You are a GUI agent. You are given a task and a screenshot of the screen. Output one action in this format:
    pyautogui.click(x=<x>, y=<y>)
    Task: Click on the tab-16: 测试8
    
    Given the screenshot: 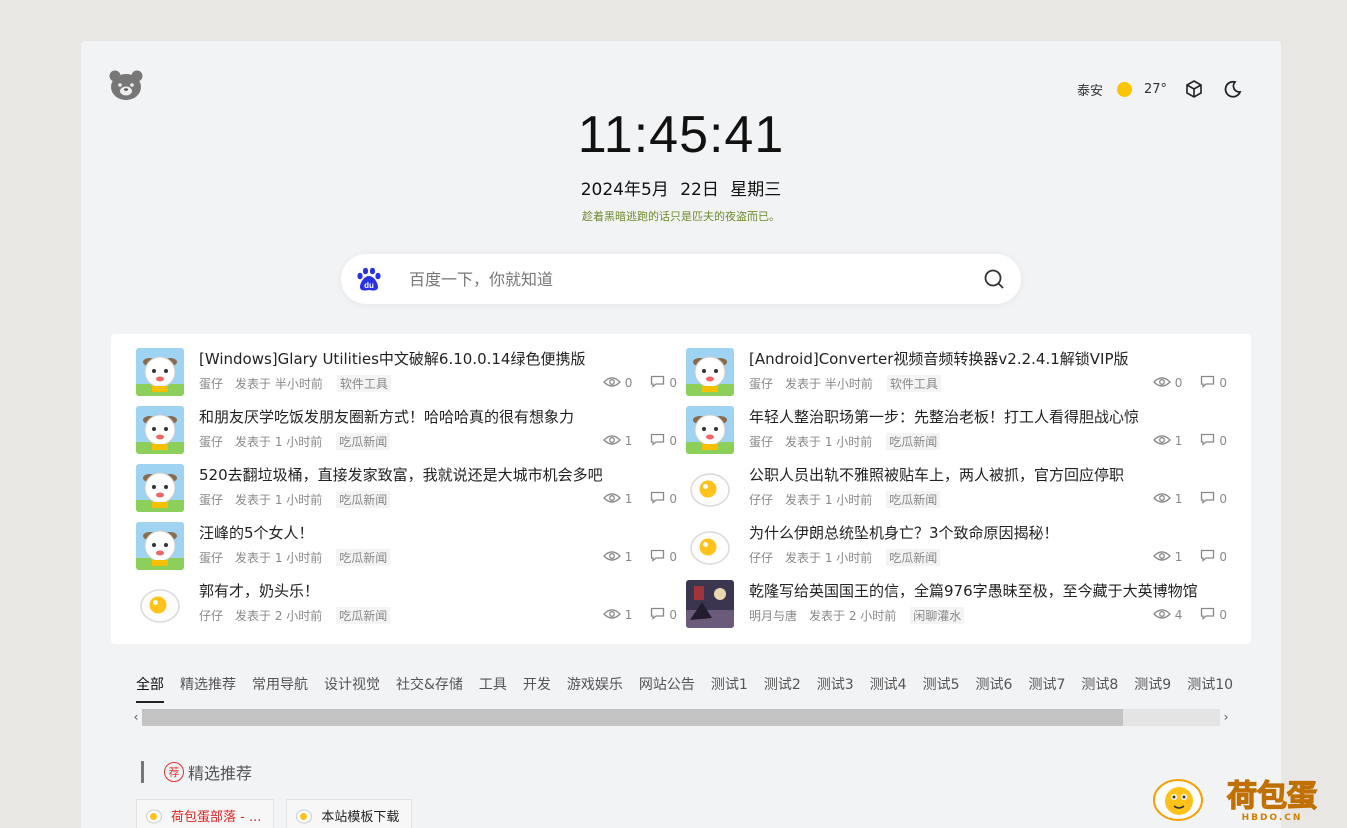 What is the action you would take?
    pyautogui.click(x=1099, y=687)
    